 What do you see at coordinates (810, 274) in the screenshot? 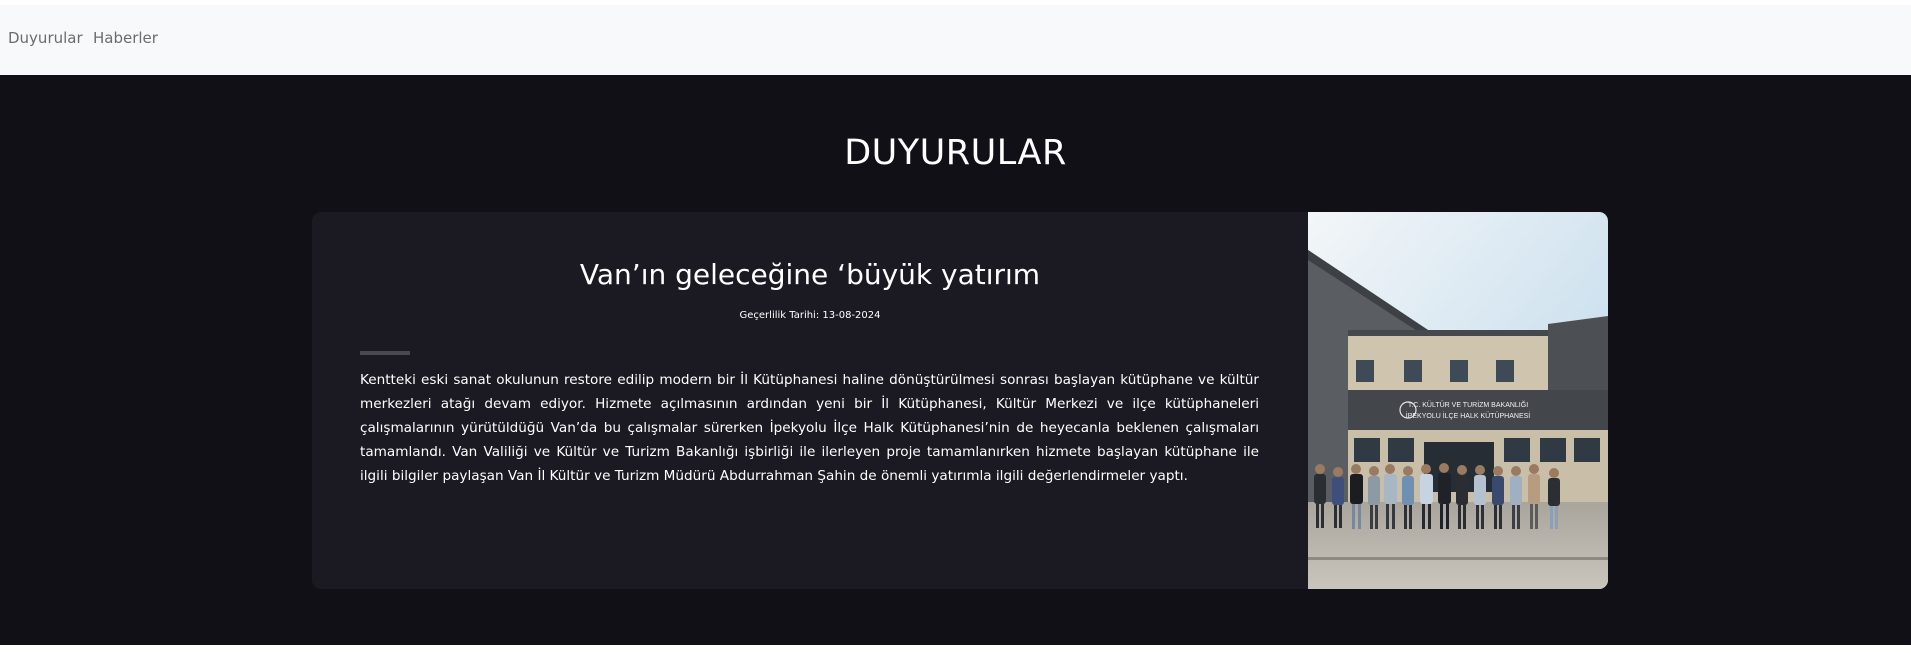
I see `card-title: Van’ın geleceğine ‘büyük yatırım` at bounding box center [810, 274].